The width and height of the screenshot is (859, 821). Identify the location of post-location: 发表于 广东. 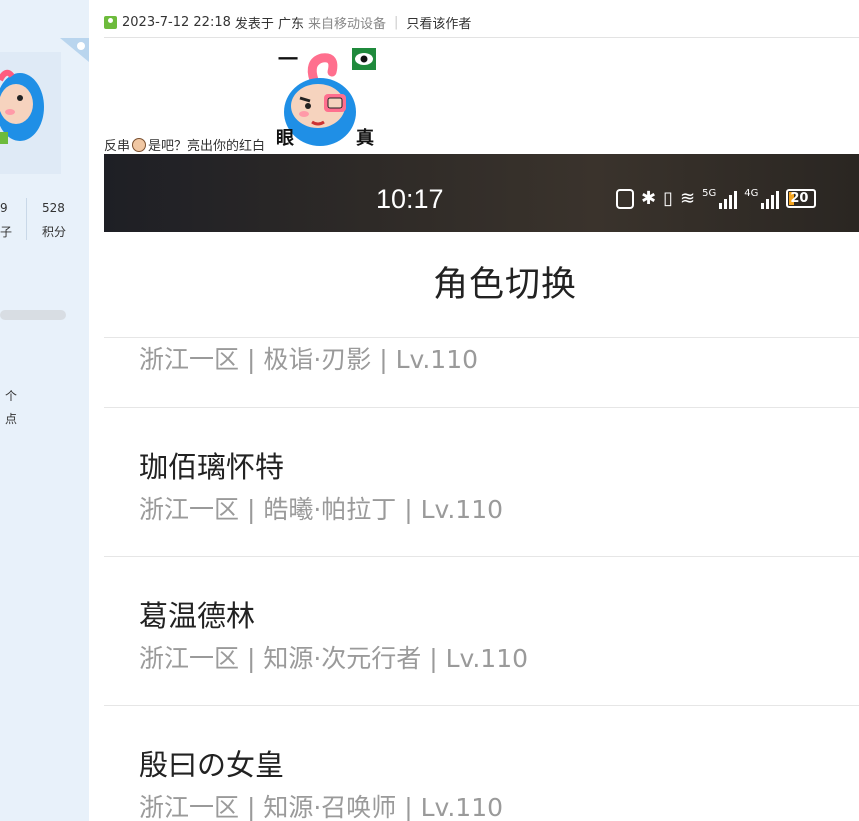
(269, 24).